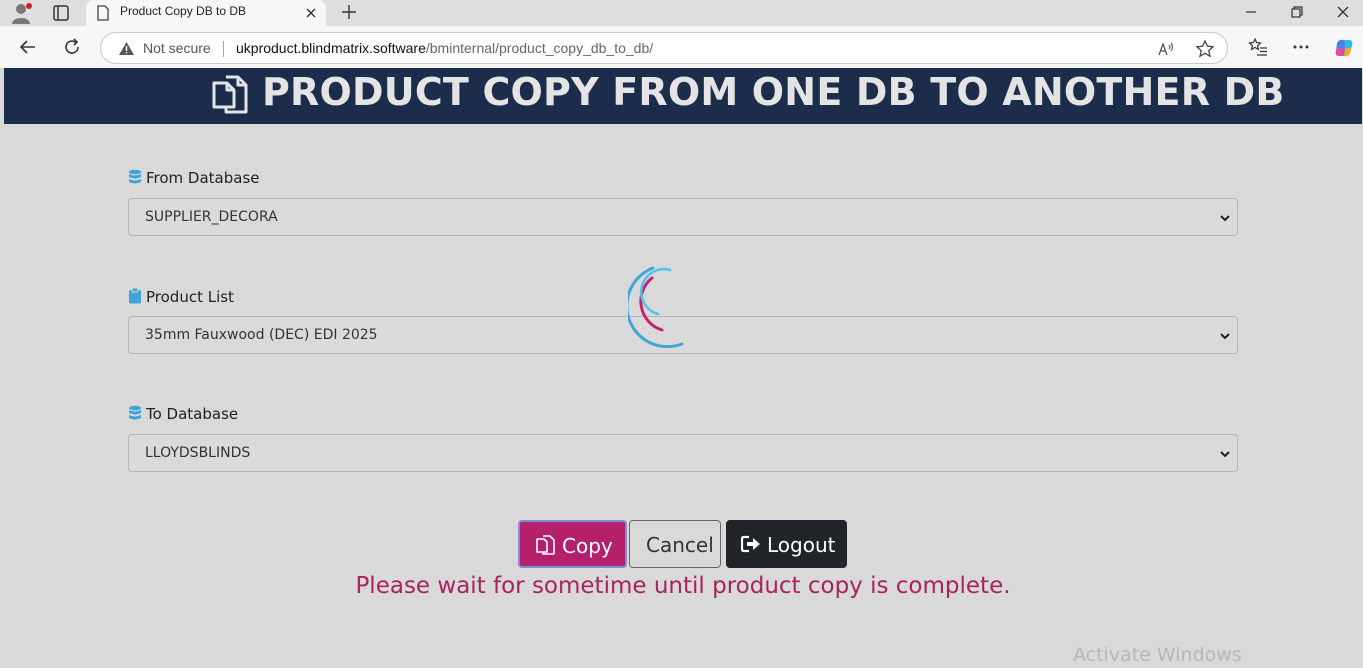 The image size is (1363, 668). What do you see at coordinates (177, 48) in the screenshot?
I see `not-secure-label: Not secure` at bounding box center [177, 48].